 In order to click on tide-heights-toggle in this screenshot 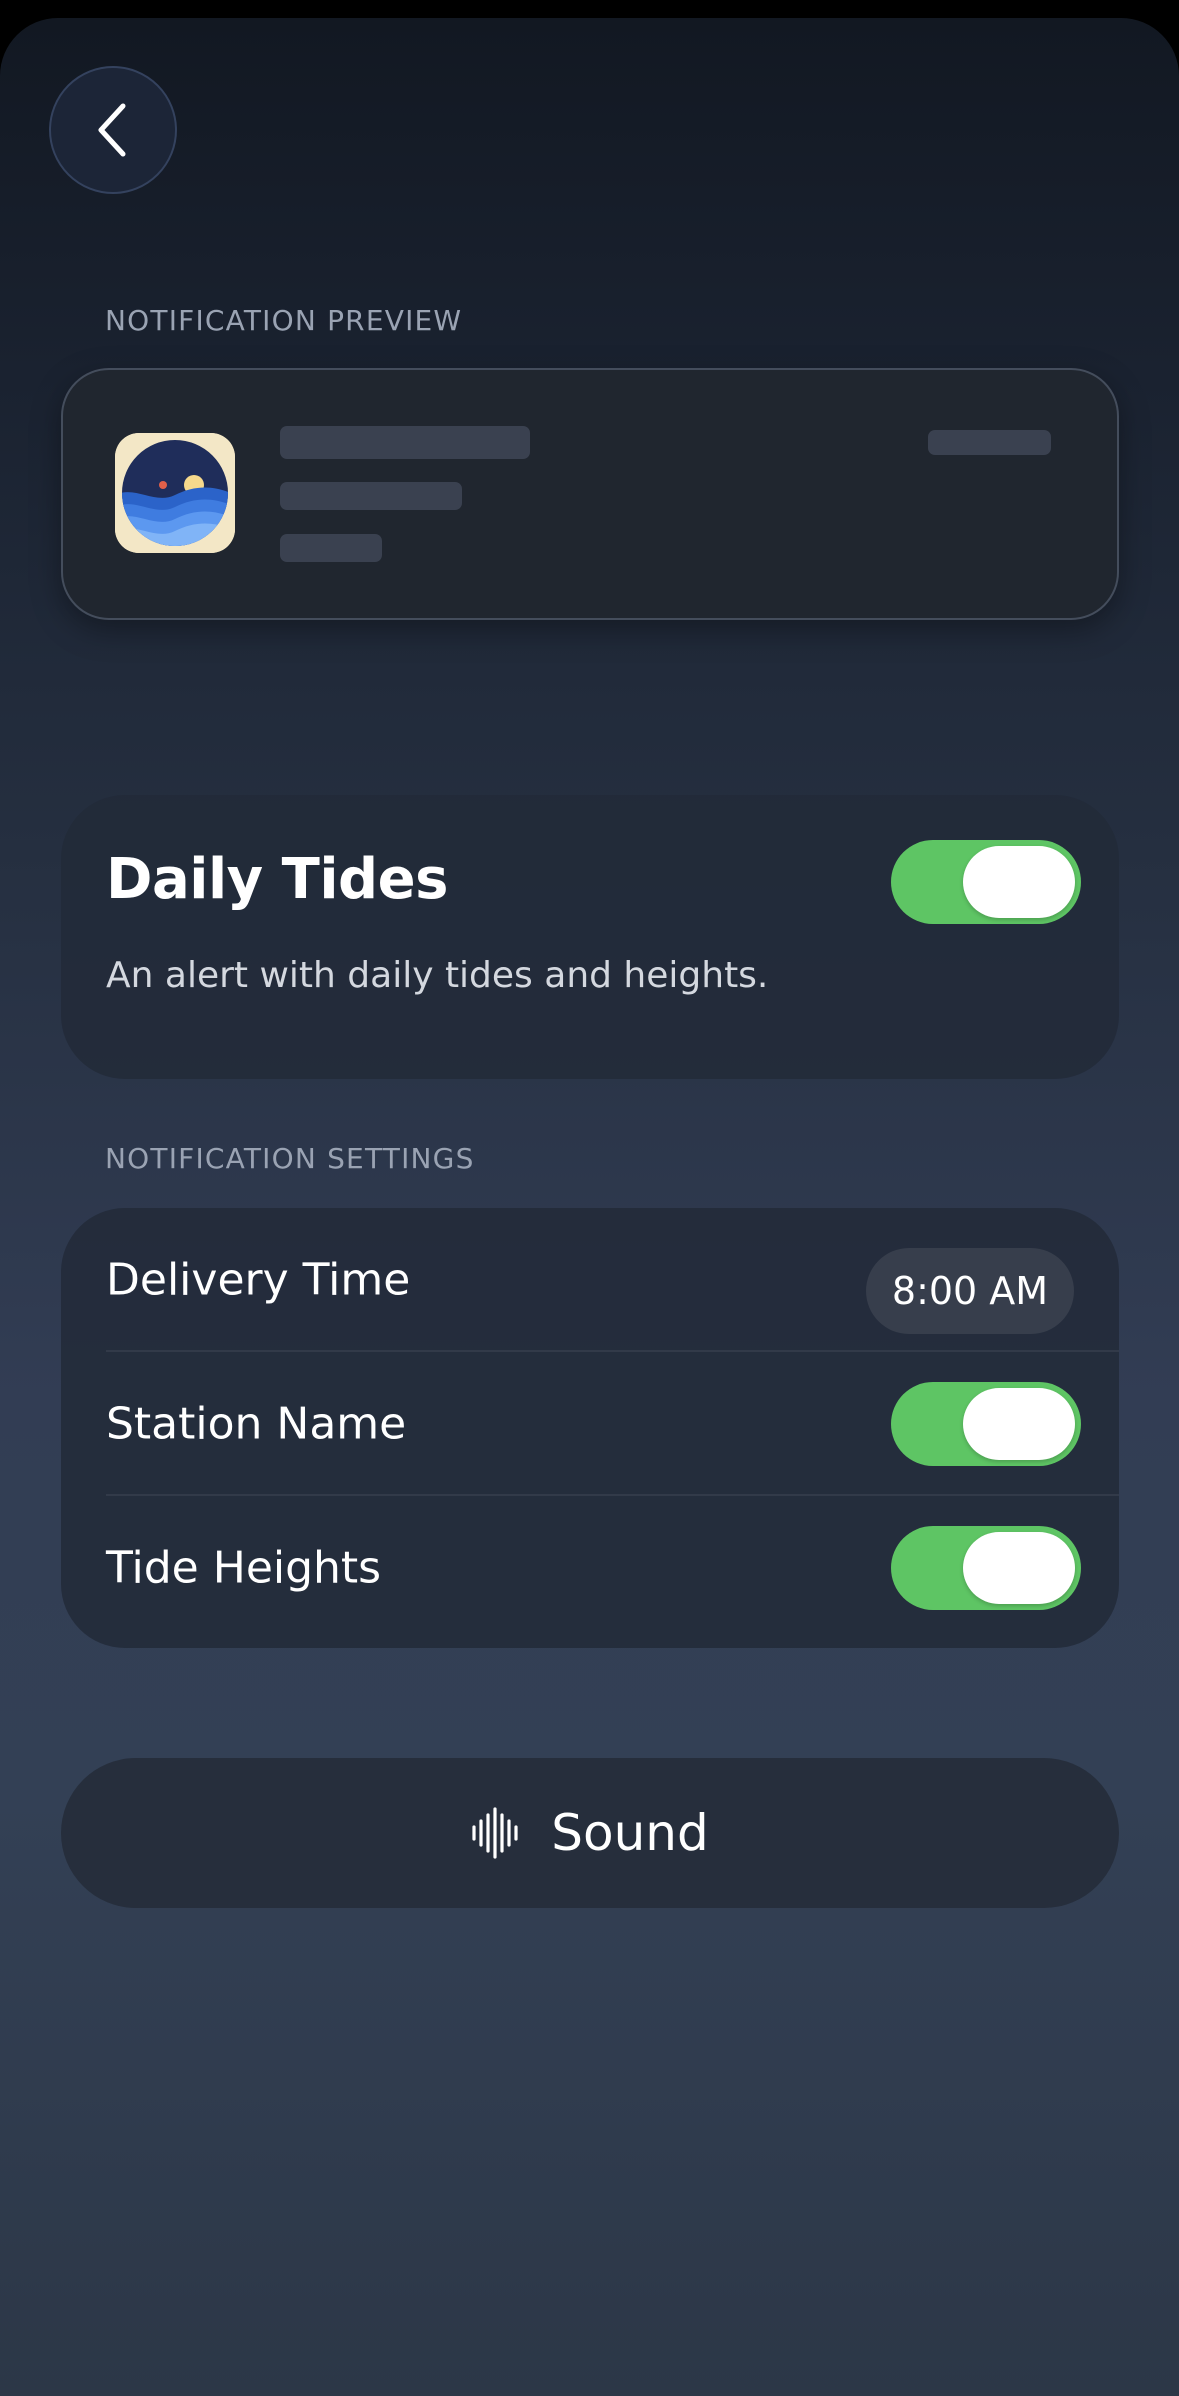, I will do `click(986, 1568)`.